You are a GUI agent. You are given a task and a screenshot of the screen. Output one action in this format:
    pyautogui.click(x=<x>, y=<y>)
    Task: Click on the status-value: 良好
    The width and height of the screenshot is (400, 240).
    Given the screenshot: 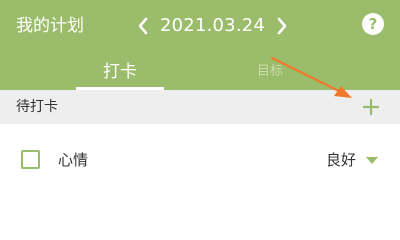 What is the action you would take?
    pyautogui.click(x=340, y=160)
    